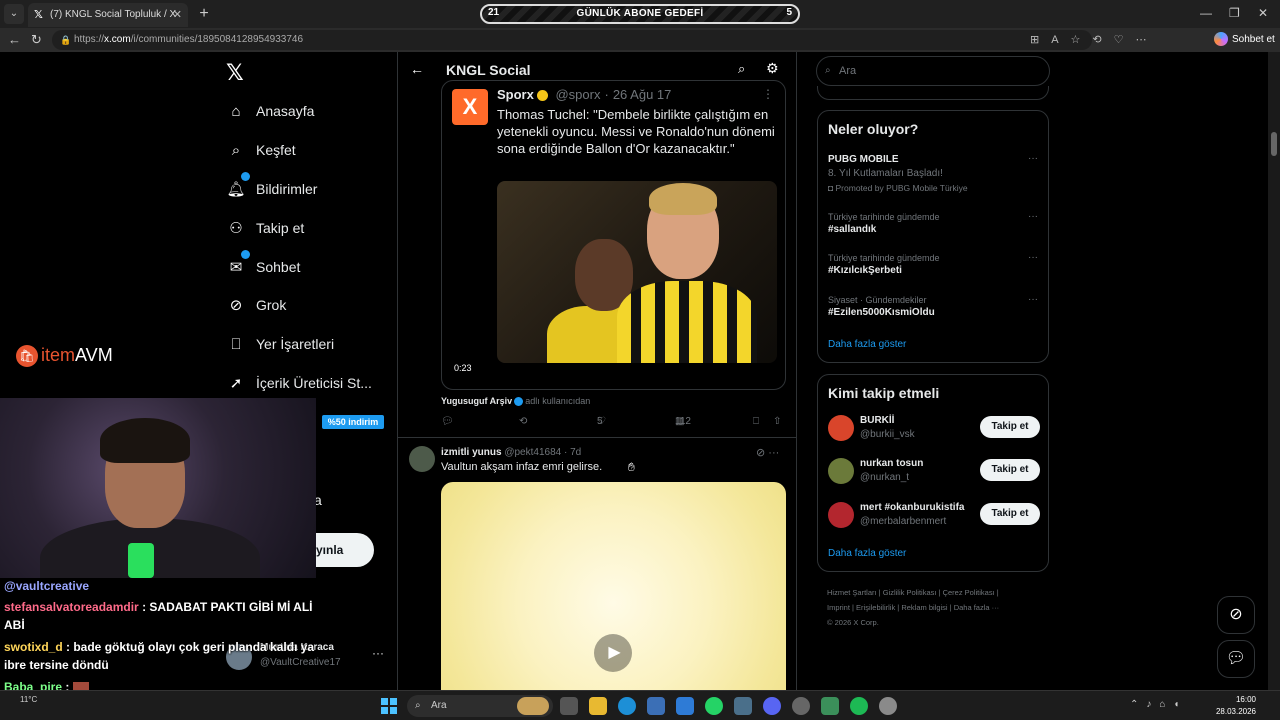 The width and height of the screenshot is (1280, 720). I want to click on taskbar-search: ⌕ Ara, so click(480, 706).